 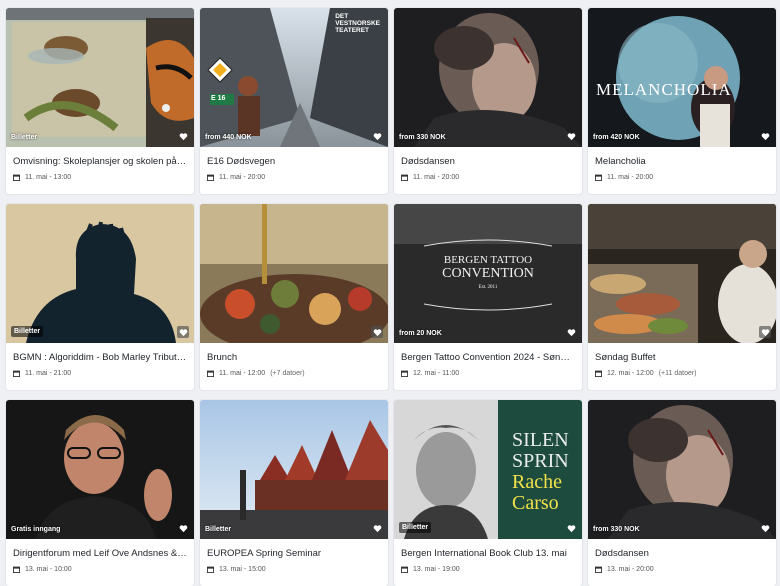 I want to click on price-label: from 440 NOK, so click(x=228, y=137).